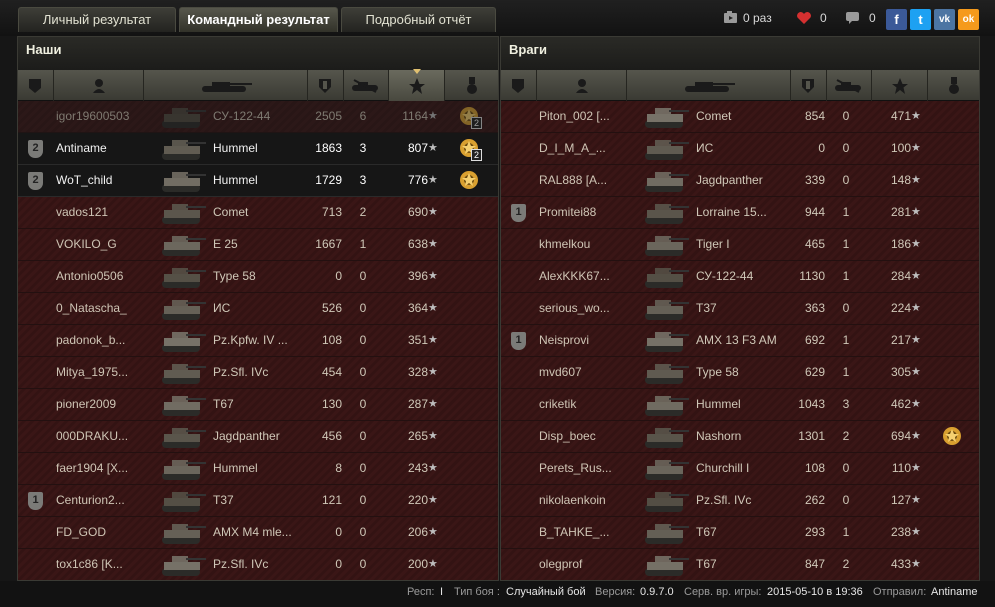  I want to click on damage-value: 0, so click(338, 276).